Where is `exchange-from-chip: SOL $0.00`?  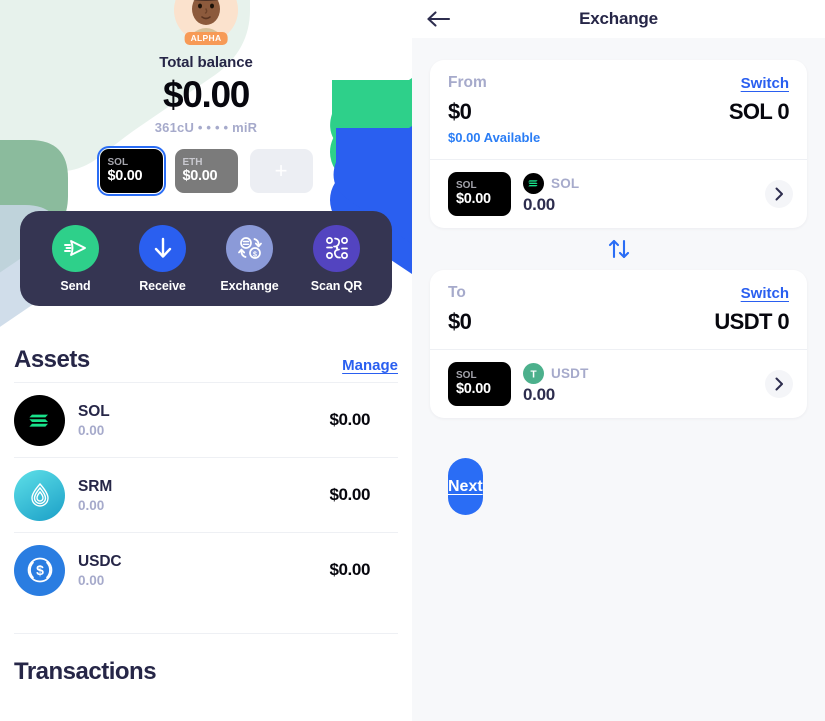 exchange-from-chip: SOL $0.00 is located at coordinates (479, 194).